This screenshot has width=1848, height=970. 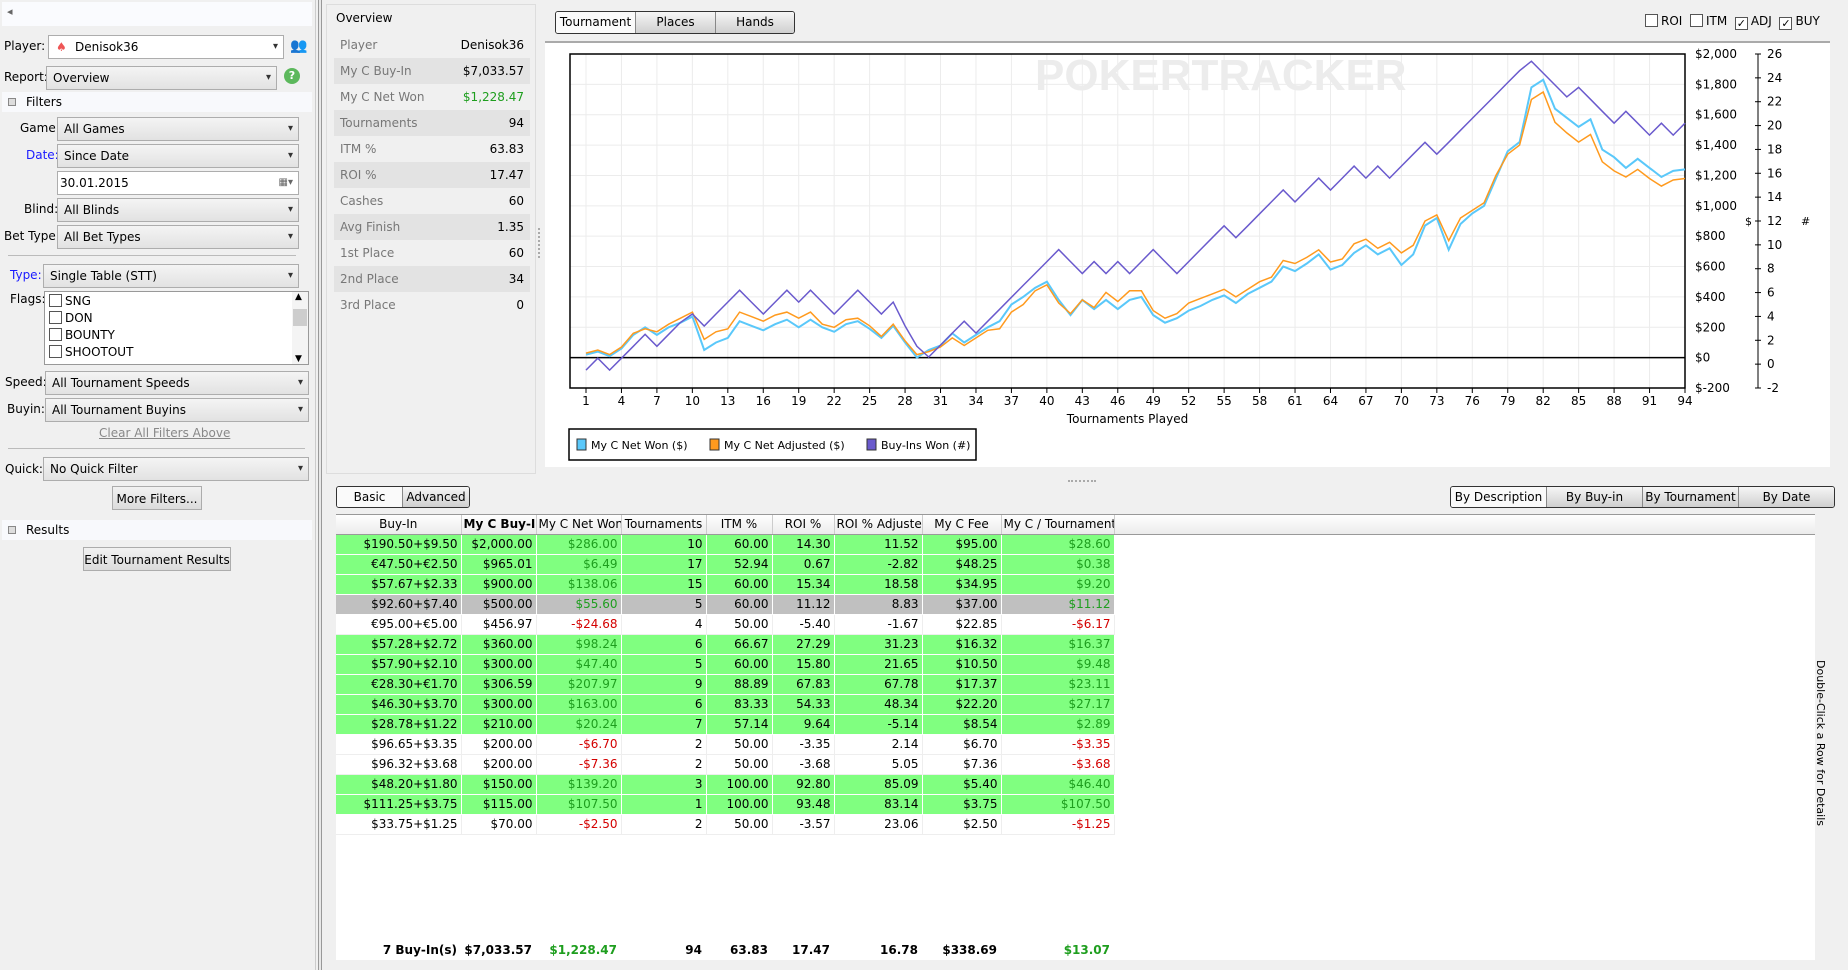 What do you see at coordinates (1058, 604) in the screenshot?
I see `table-cell: $11.12` at bounding box center [1058, 604].